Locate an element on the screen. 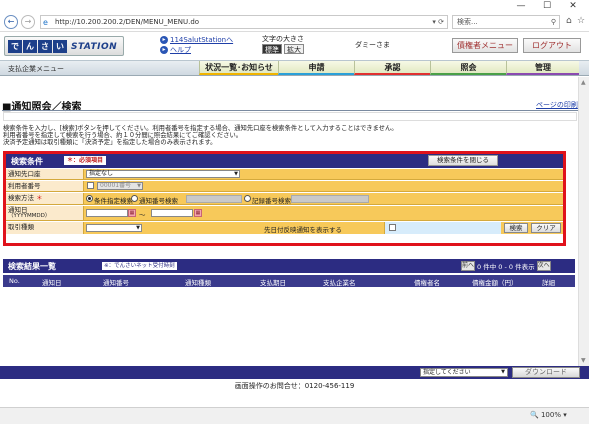 This screenshot has width=589, height=424. radio-record-number-search is located at coordinates (247, 198).